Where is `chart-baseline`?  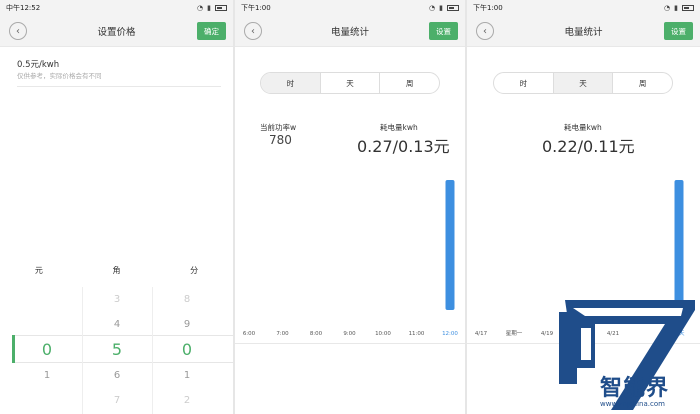 chart-baseline is located at coordinates (350, 343).